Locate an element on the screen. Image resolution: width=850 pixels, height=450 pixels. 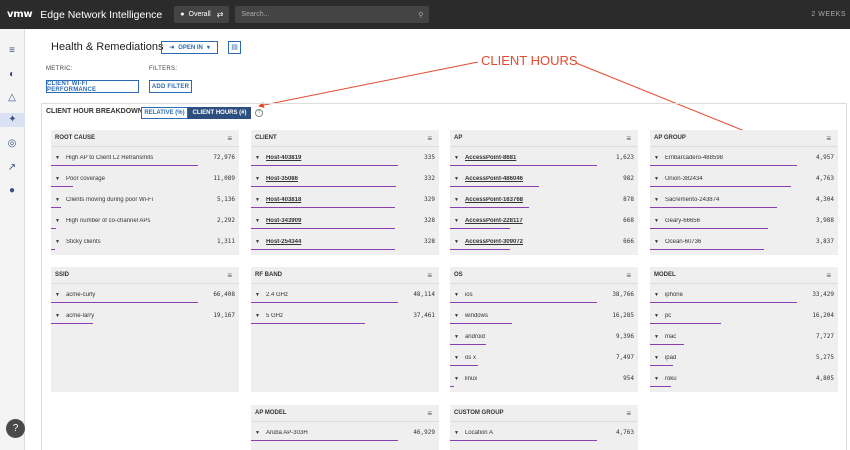
item-name: AccessPoint-486046 is located at coordinates (544, 179).